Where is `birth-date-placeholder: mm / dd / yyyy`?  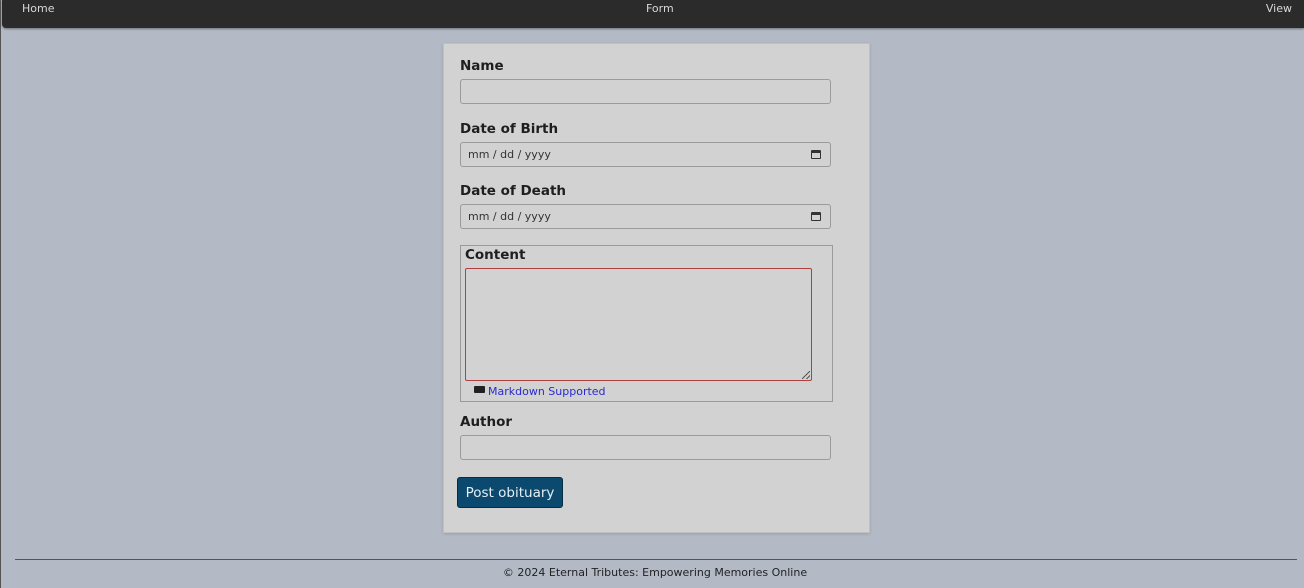
birth-date-placeholder: mm / dd / yyyy is located at coordinates (509, 154).